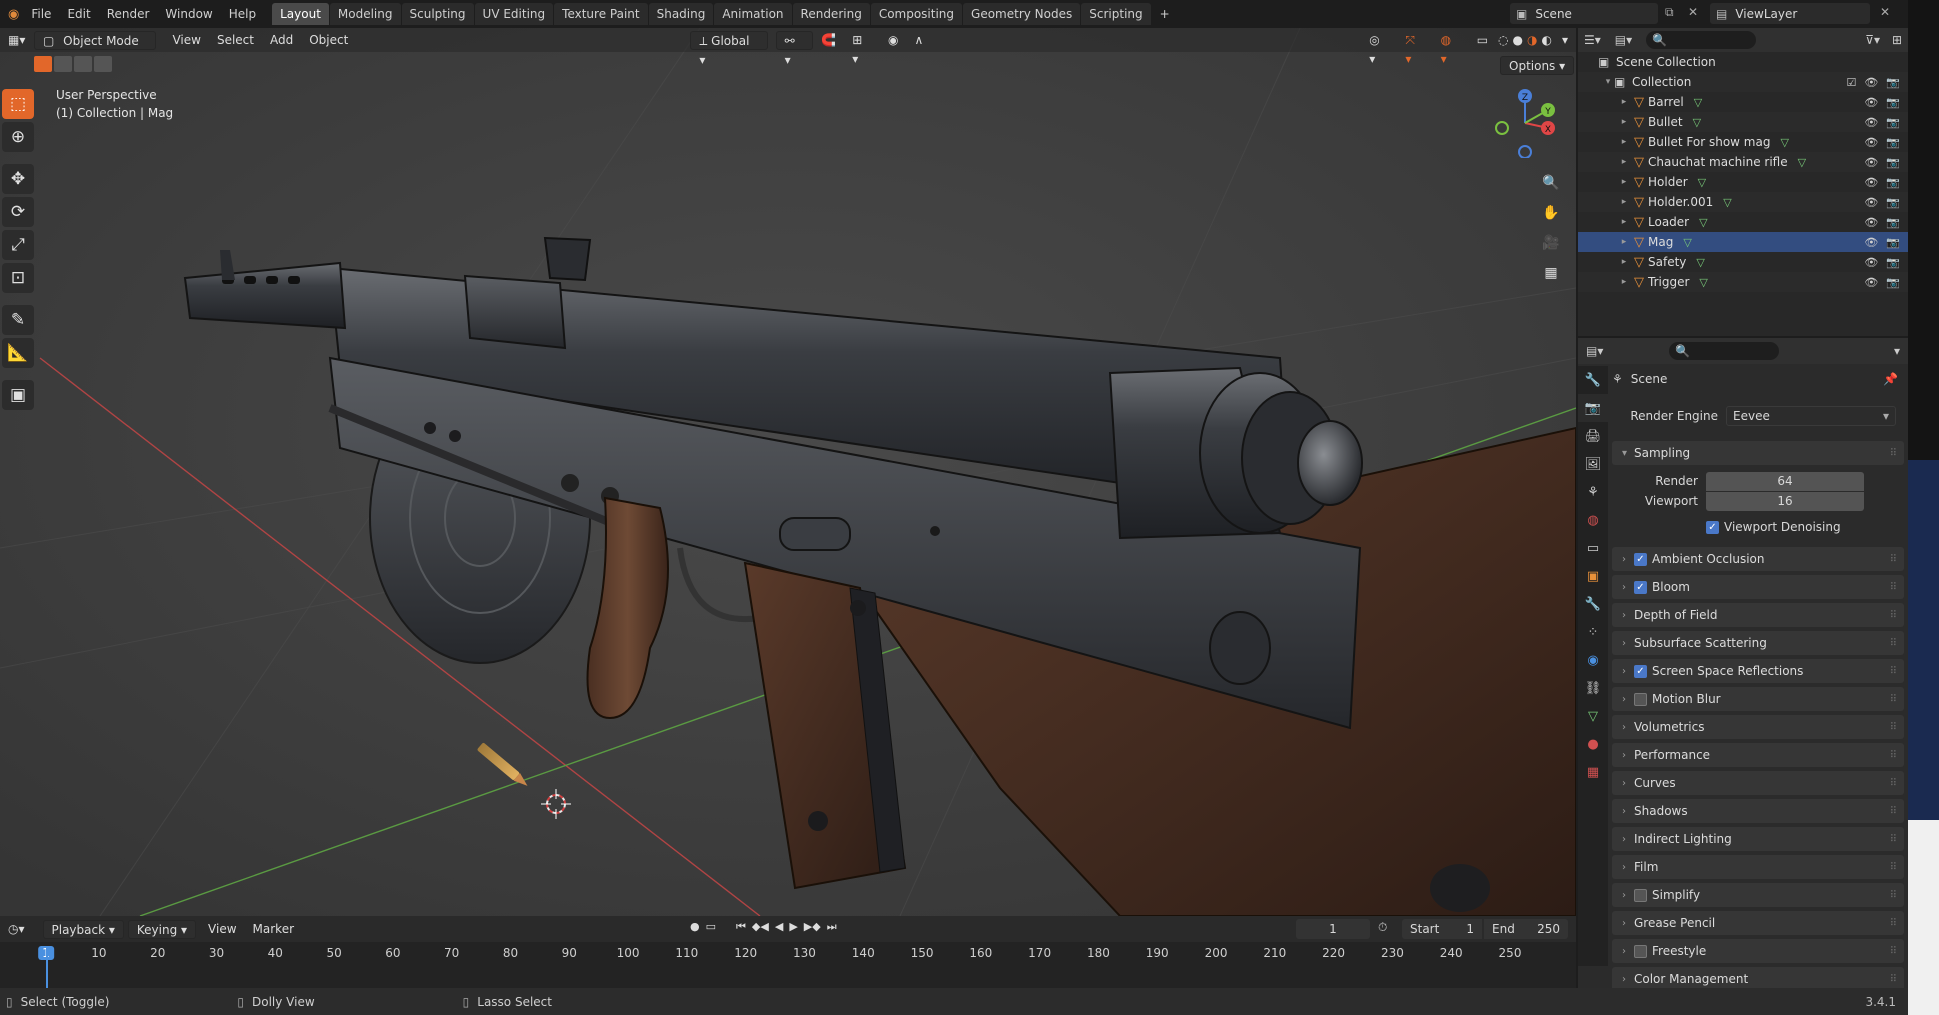  I want to click on outliner-object-row: ▸ ▽ Bullet ▽ 👁 📷, so click(1743, 122).